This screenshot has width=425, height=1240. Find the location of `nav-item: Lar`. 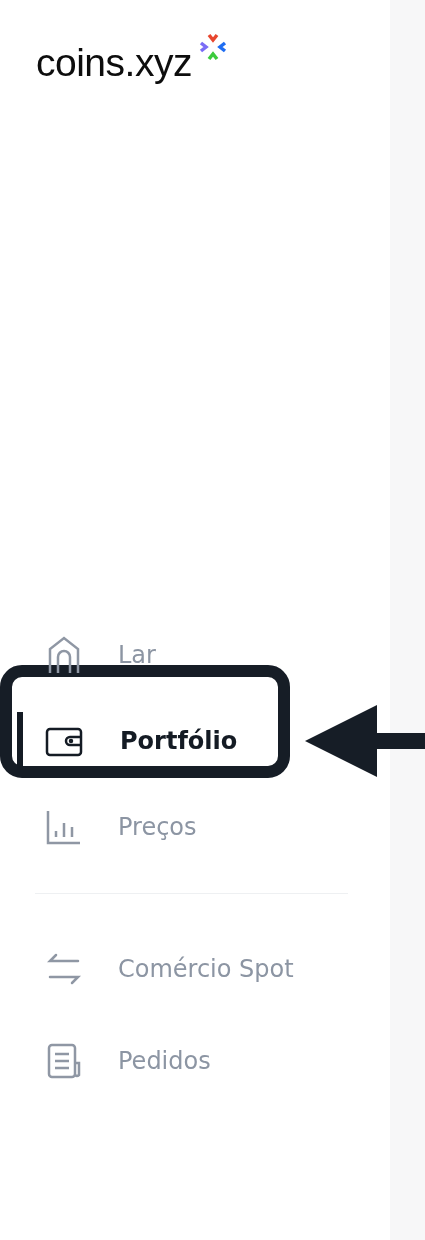

nav-item: Lar is located at coordinates (195, 655).